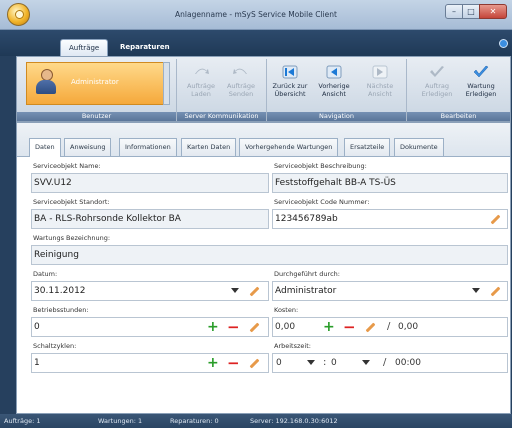 The image size is (512, 428). Describe the element at coordinates (120, 421) in the screenshot. I see `status-wartungen: Wartungen: 1` at that location.